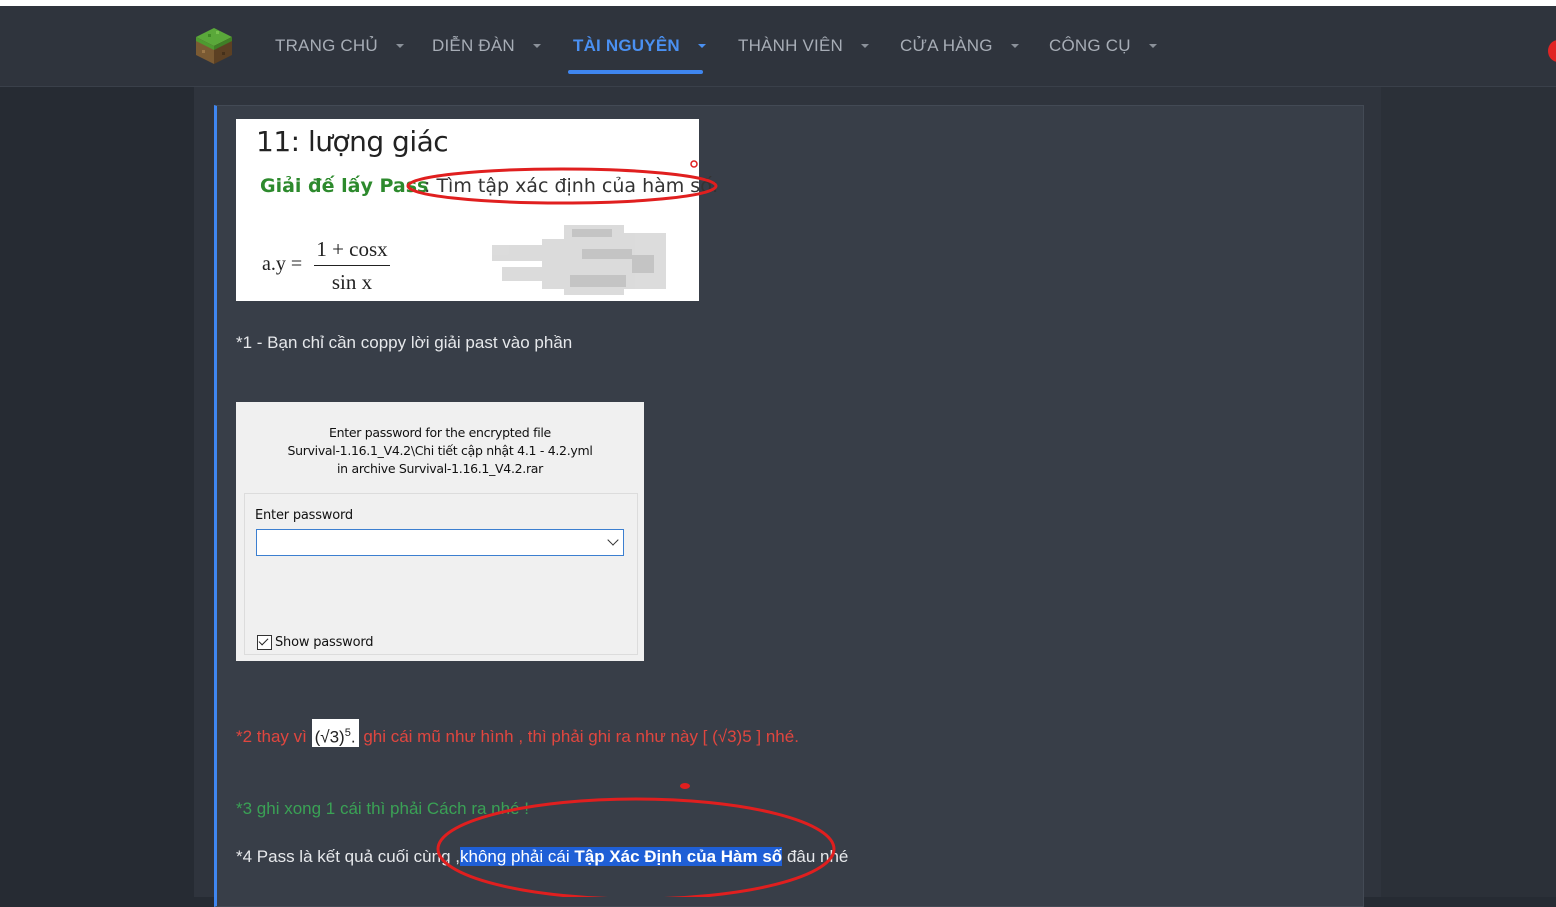 This screenshot has height=907, width=1556. I want to click on user-avatar, so click(1552, 51).